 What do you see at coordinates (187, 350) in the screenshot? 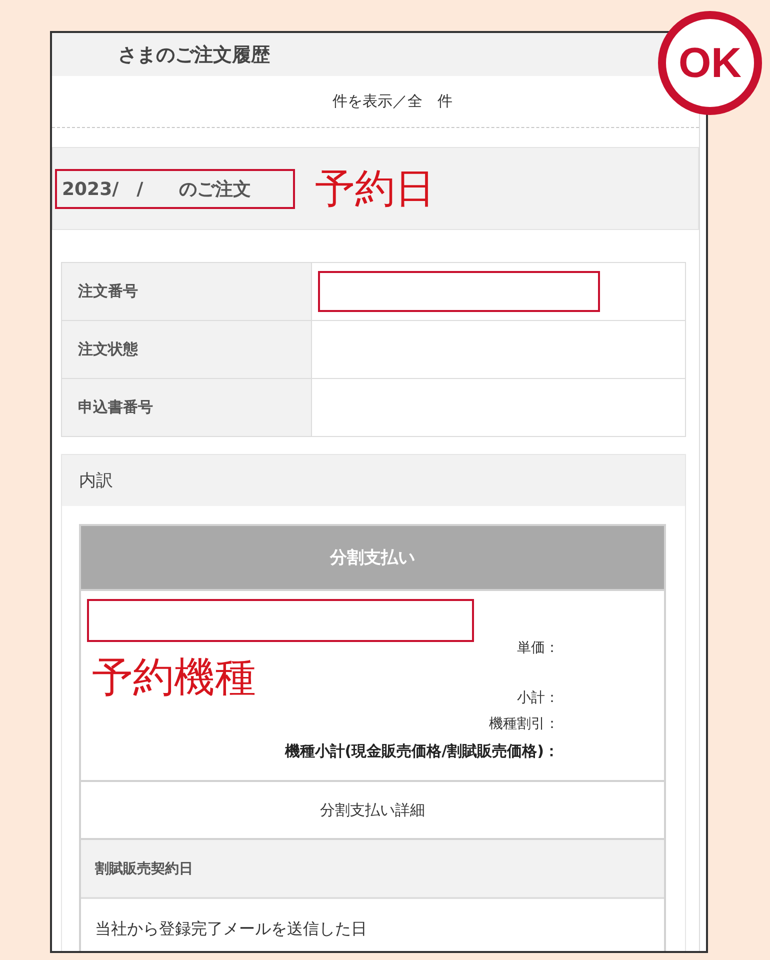
I see `table-header-cell: 注文状態` at bounding box center [187, 350].